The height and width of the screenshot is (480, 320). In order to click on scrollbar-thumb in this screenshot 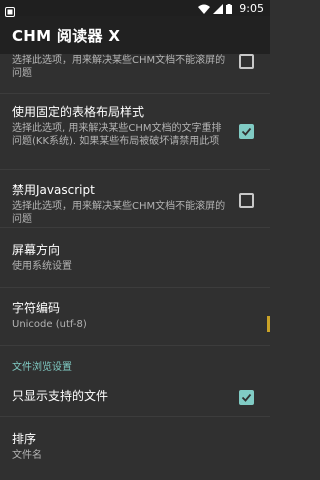, I will do `click(268, 324)`.